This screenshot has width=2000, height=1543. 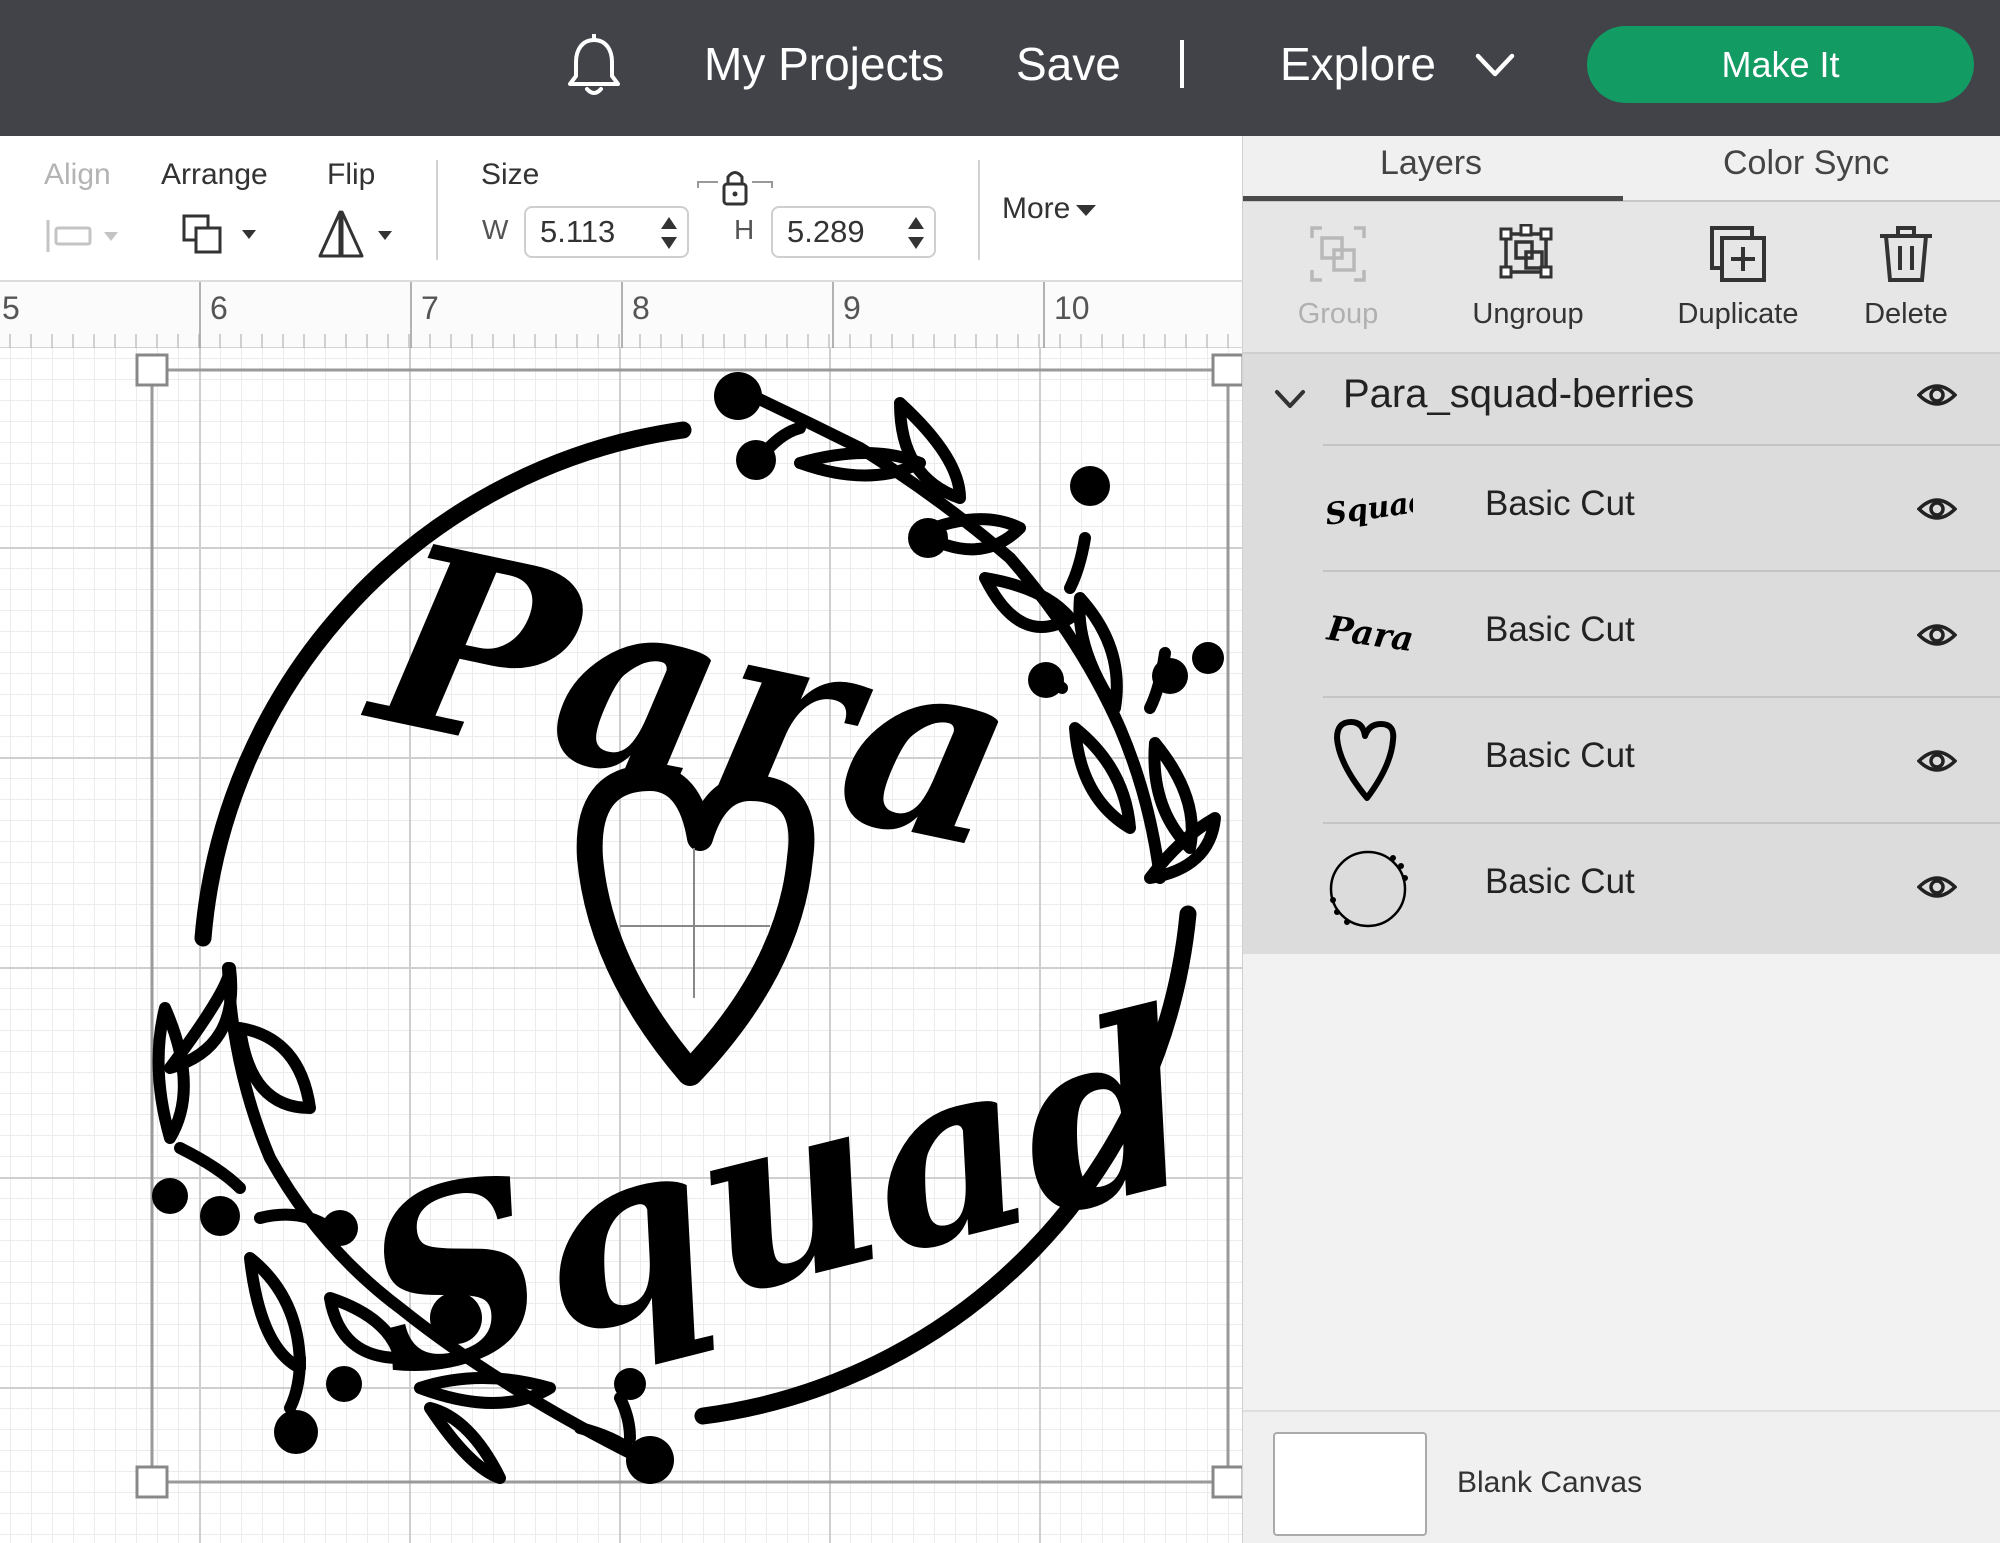 I want to click on top-header: My Projects Save Explore Make It, so click(x=1000, y=68).